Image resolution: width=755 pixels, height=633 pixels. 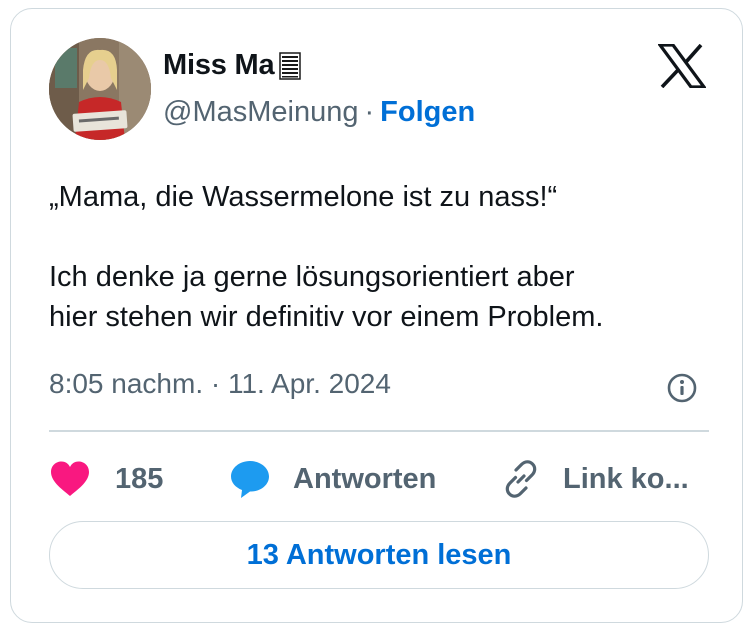 What do you see at coordinates (220, 384) in the screenshot?
I see `tweet-timestamp: 8:05 nachm. · 11. Apr. 2024` at bounding box center [220, 384].